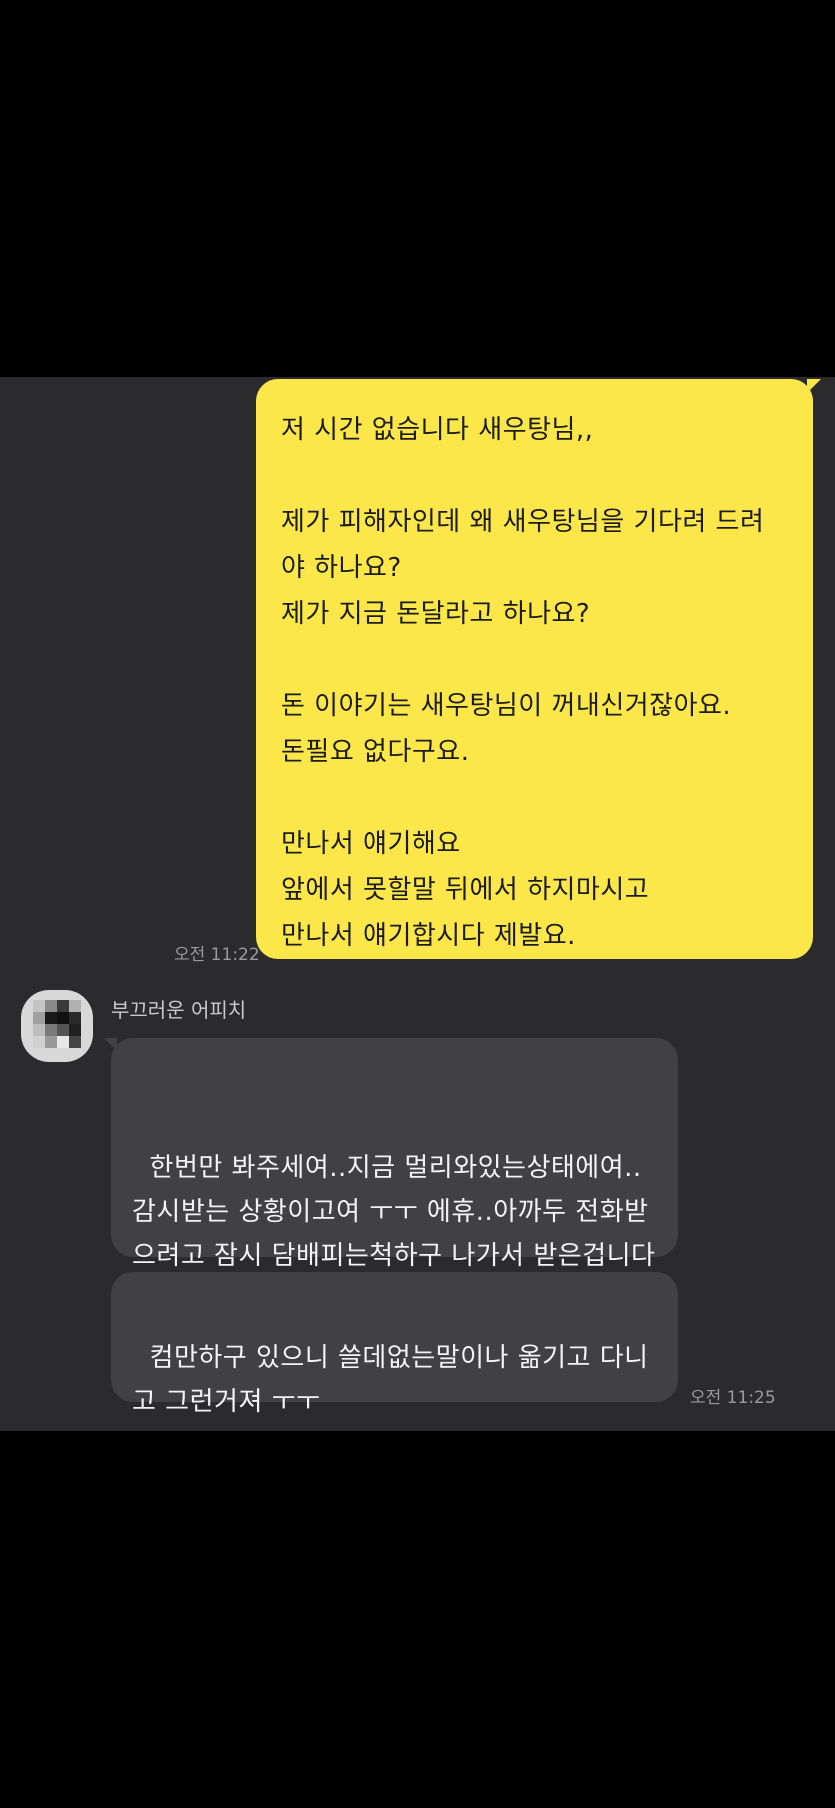 The image size is (835, 1808). What do you see at coordinates (733, 1398) in the screenshot?
I see `received-message-time: 오전 11:25` at bounding box center [733, 1398].